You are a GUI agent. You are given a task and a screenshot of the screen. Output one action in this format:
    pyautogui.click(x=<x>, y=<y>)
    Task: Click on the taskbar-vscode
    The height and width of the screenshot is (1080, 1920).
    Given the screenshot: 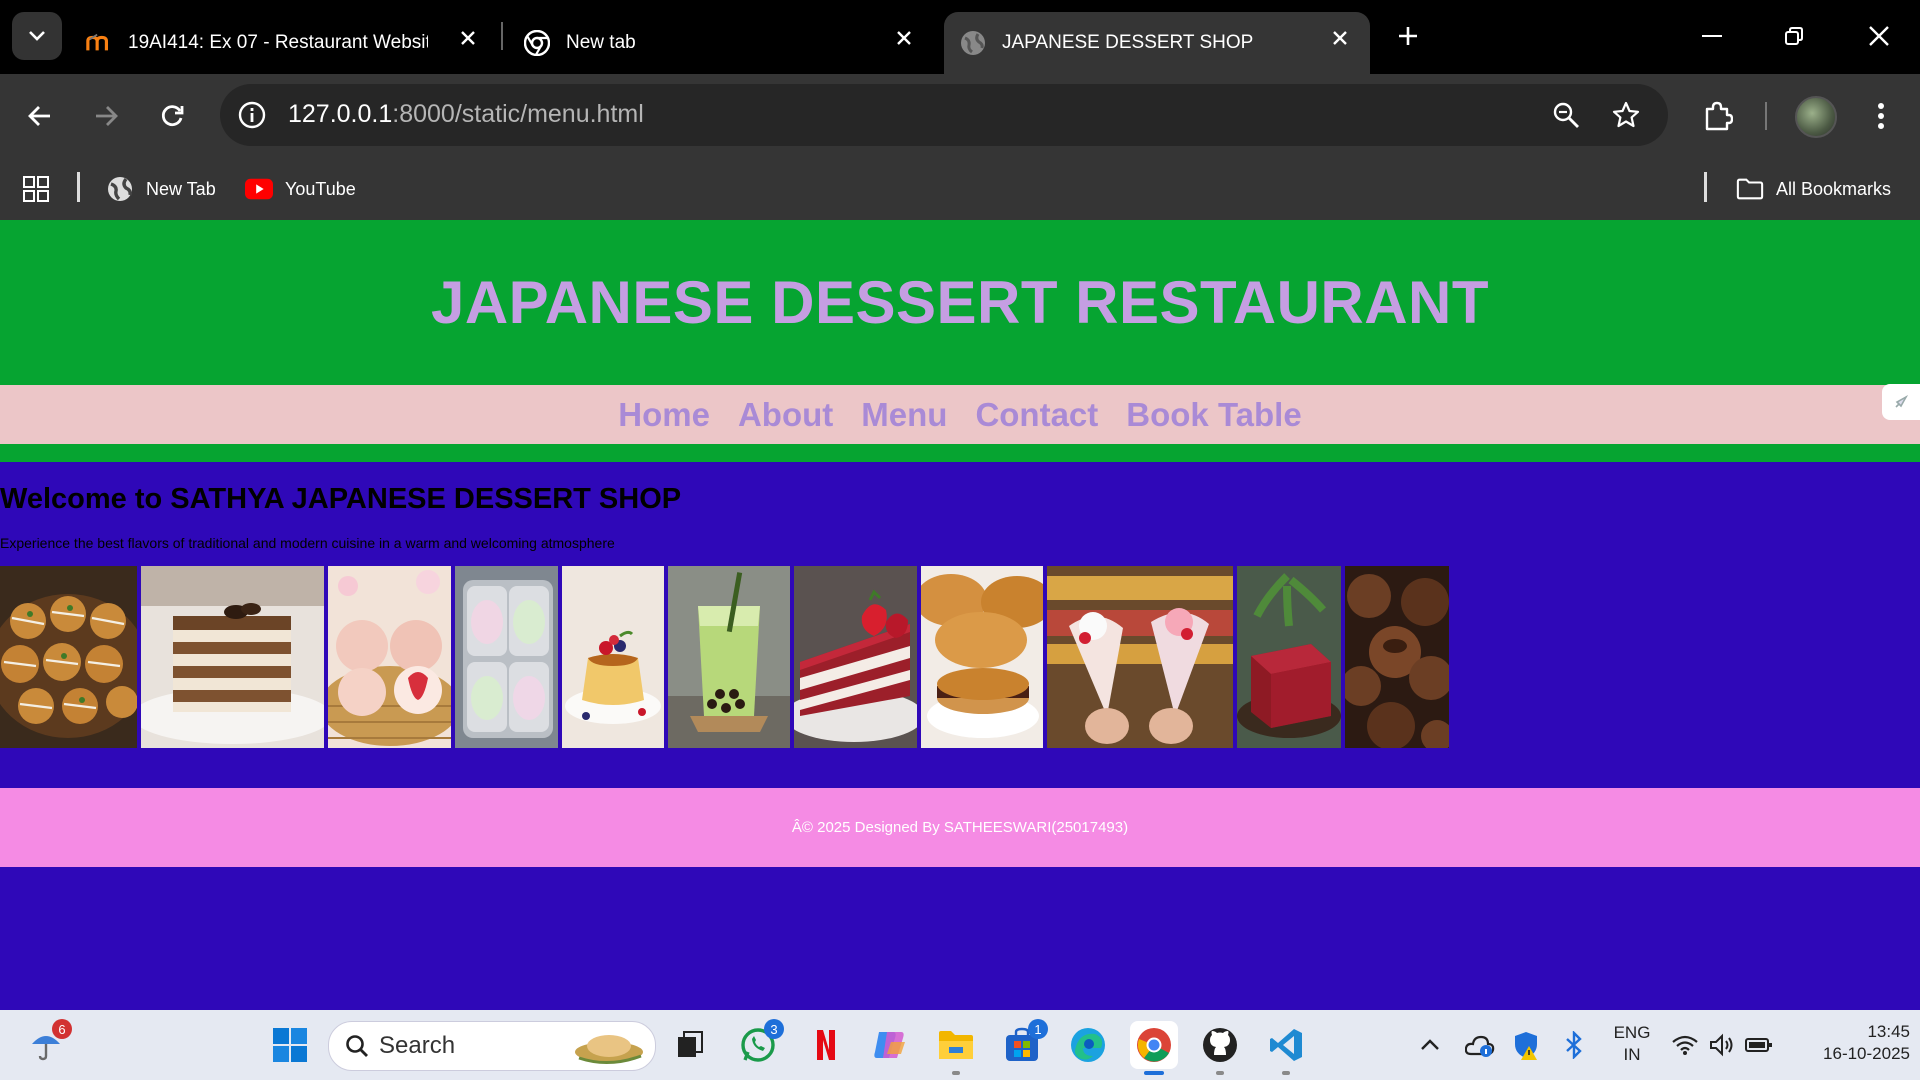 What is the action you would take?
    pyautogui.click(x=1286, y=1048)
    